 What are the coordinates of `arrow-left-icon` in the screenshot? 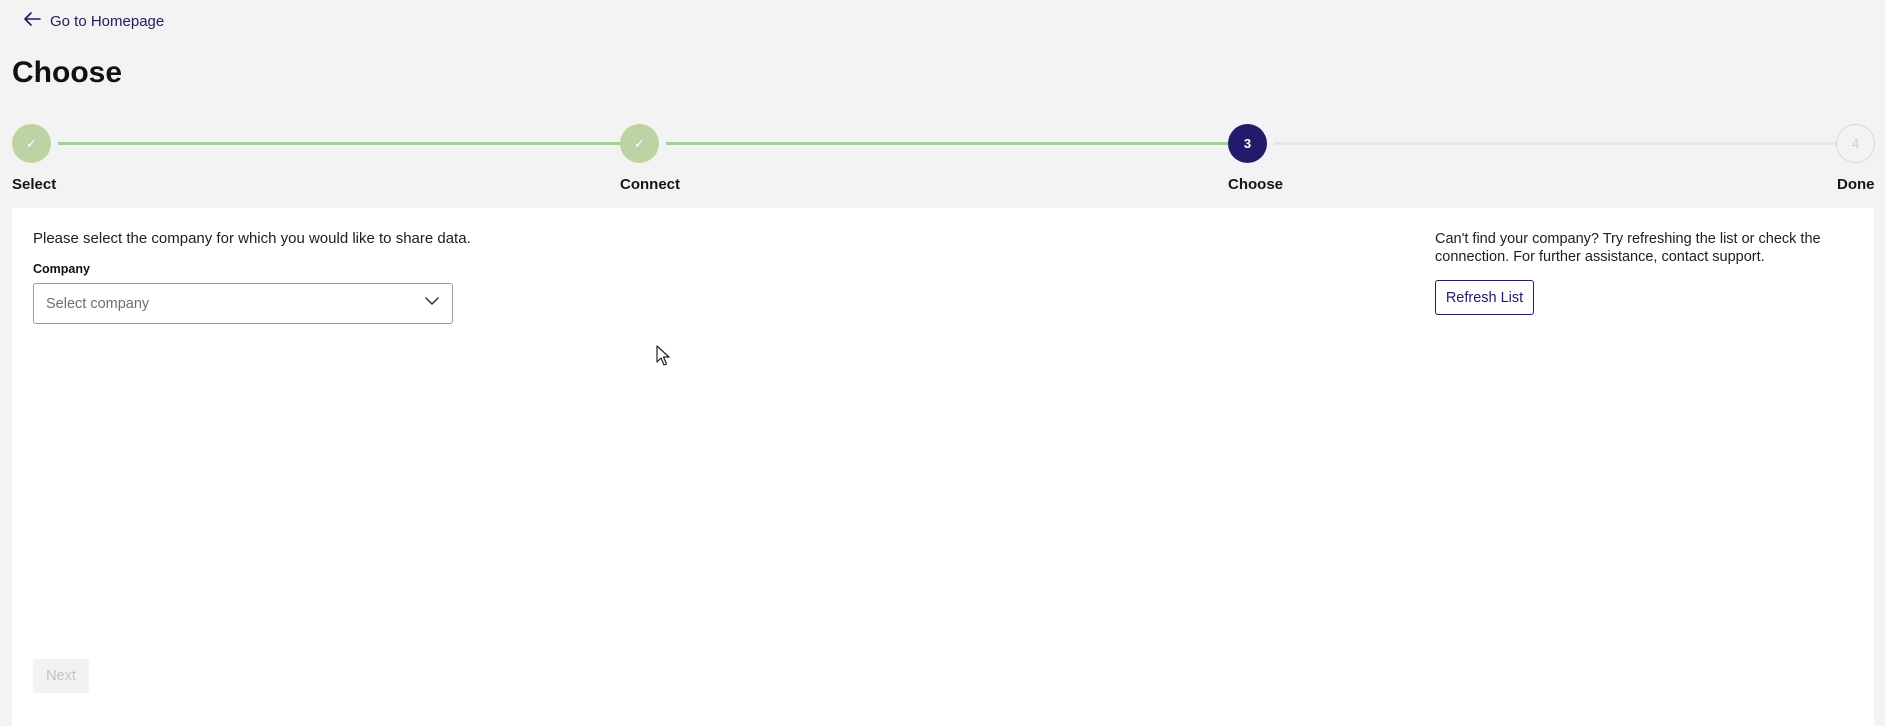 It's located at (32, 21).